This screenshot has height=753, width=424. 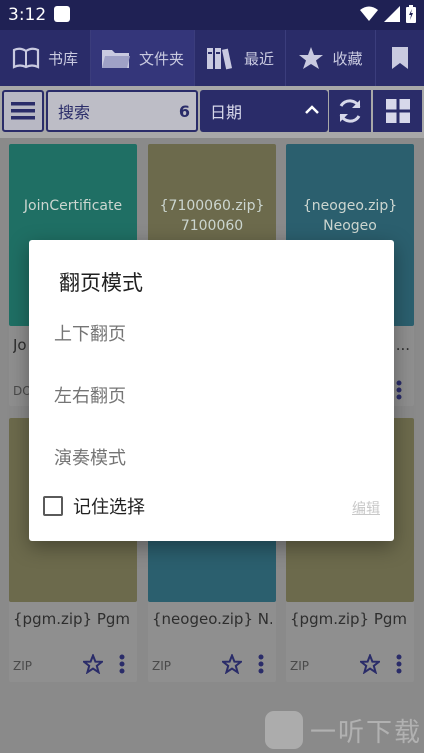 What do you see at coordinates (101, 283) in the screenshot?
I see `dialog-title: 翻页模式` at bounding box center [101, 283].